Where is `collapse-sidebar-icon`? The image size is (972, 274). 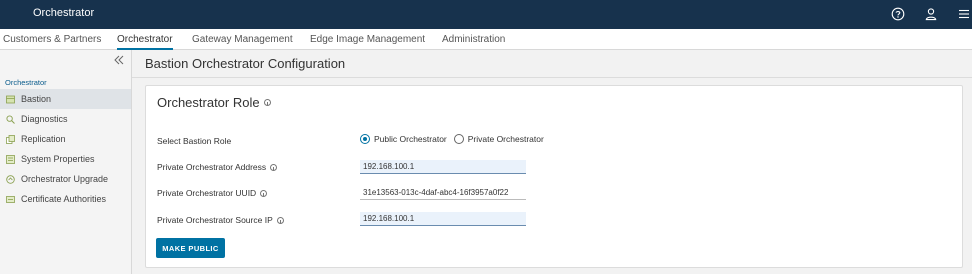 collapse-sidebar-icon is located at coordinates (119, 60).